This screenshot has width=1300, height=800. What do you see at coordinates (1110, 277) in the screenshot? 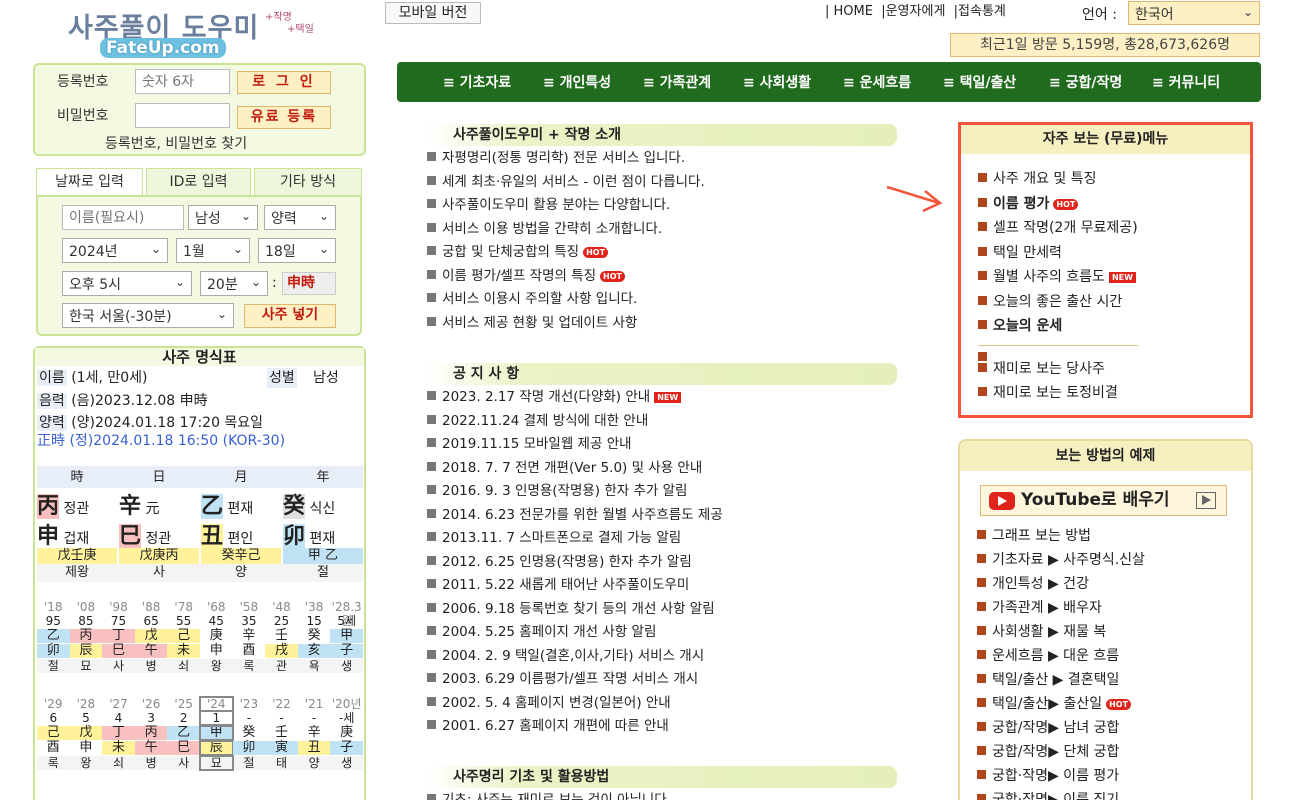
I see `fav-item: 월별 사주의 흐름도 NEW` at bounding box center [1110, 277].